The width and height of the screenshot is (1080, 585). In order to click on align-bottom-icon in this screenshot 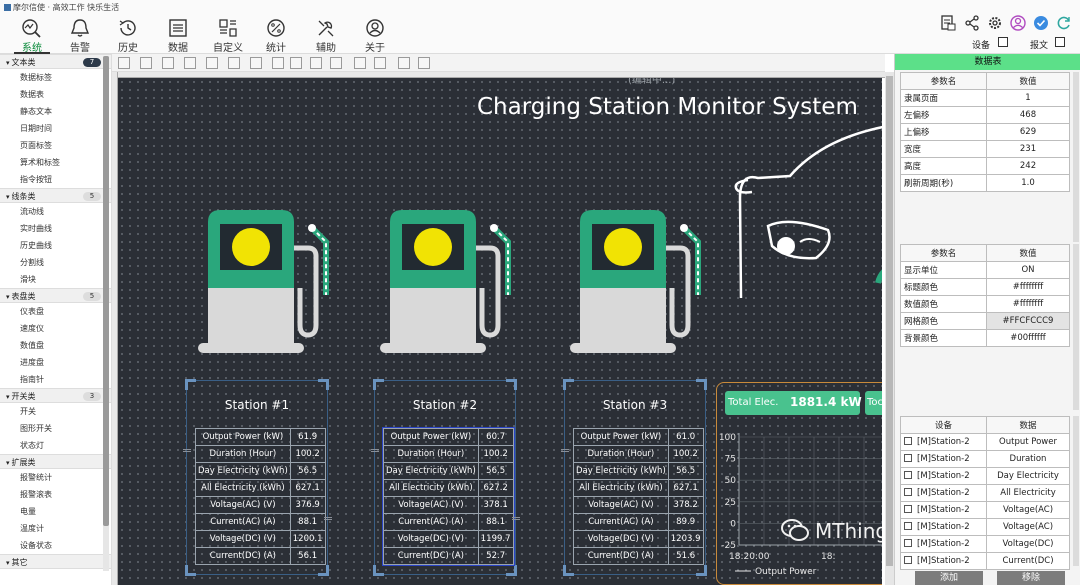, I will do `click(234, 63)`.